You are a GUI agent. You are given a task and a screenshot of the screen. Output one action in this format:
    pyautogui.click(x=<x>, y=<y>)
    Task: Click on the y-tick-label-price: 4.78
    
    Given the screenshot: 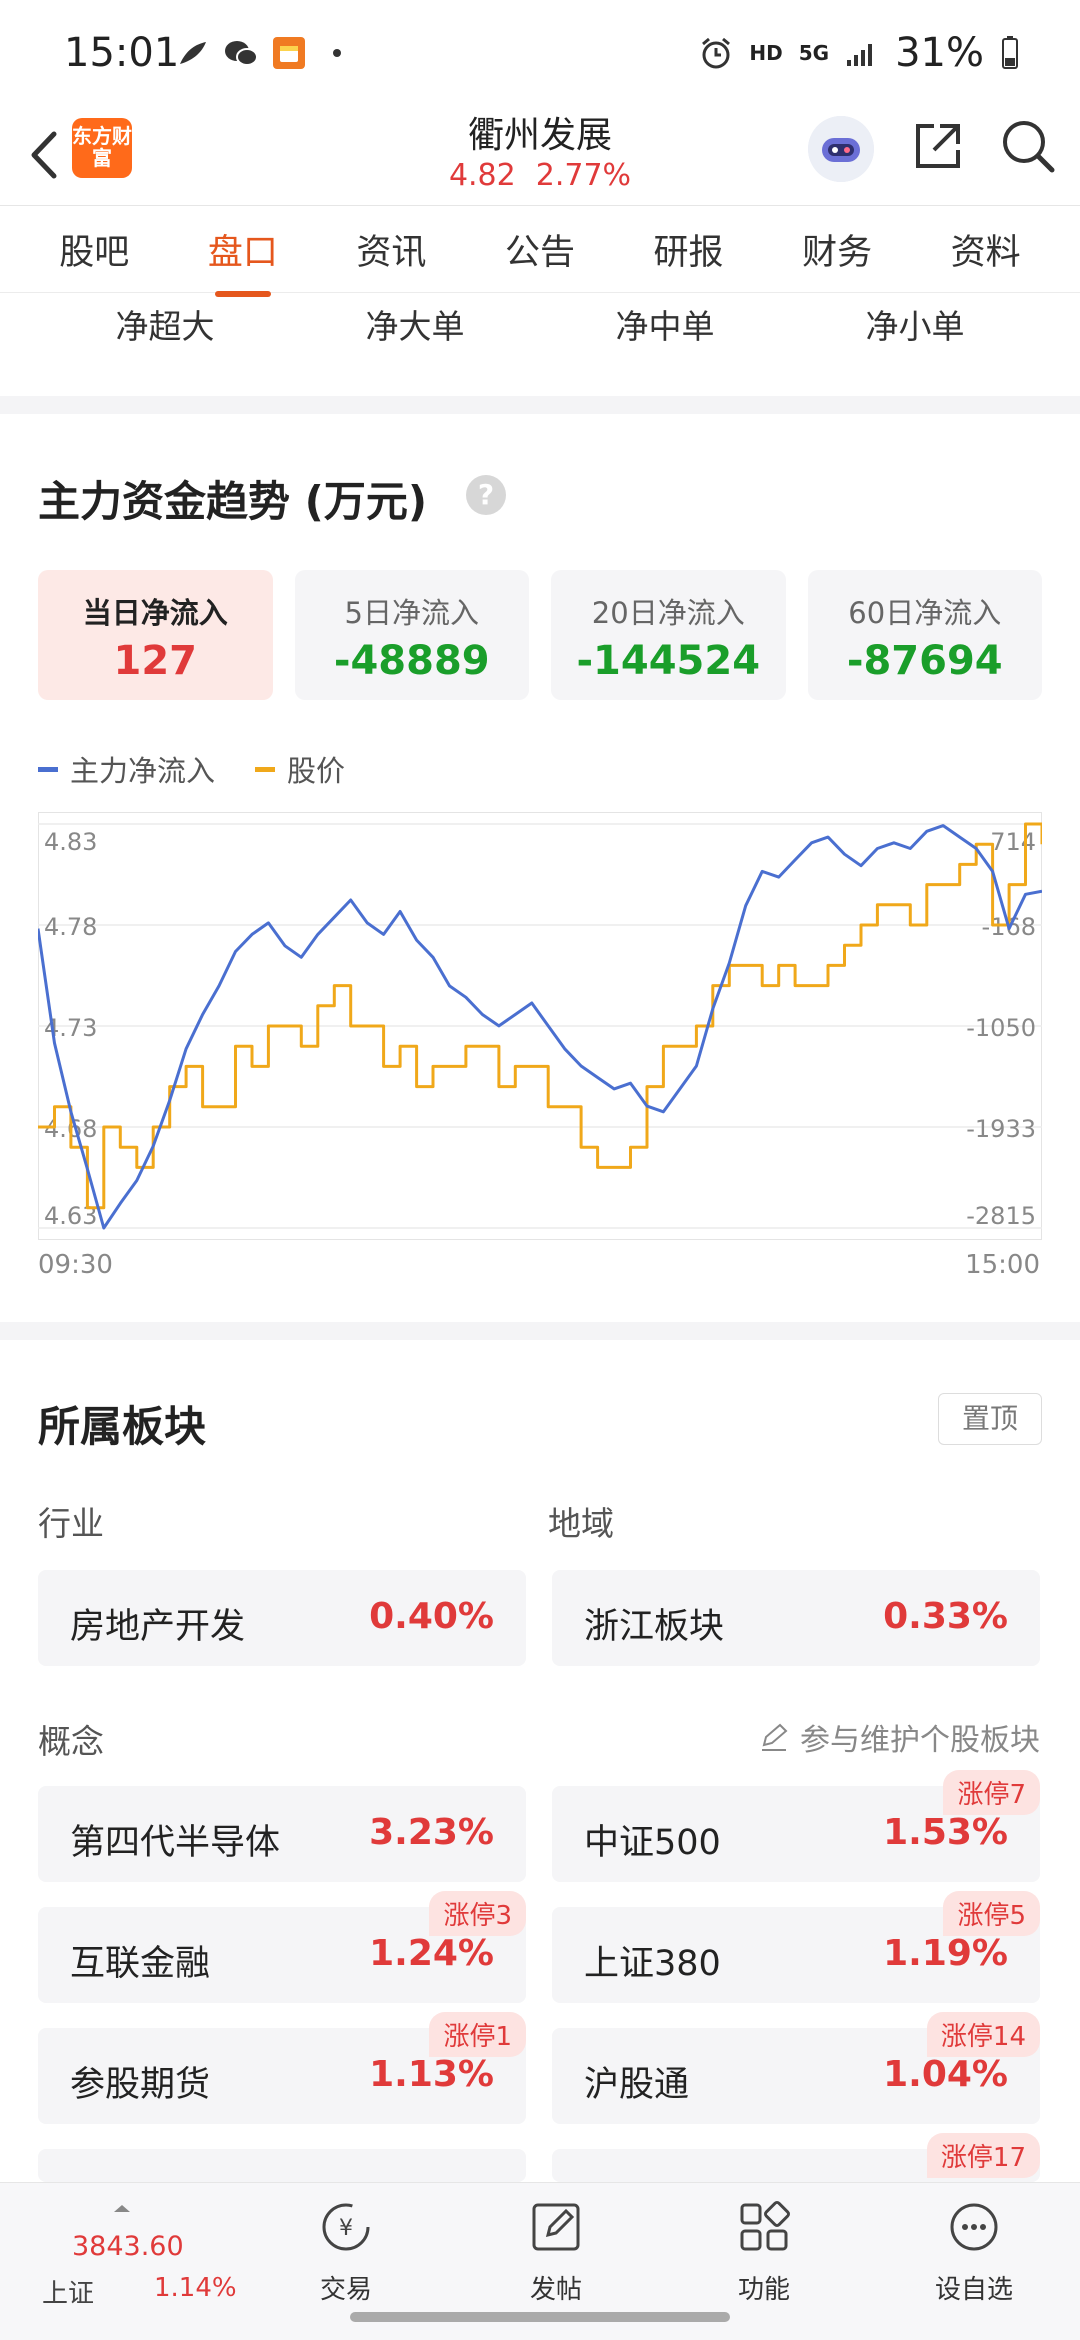 What is the action you would take?
    pyautogui.click(x=70, y=927)
    